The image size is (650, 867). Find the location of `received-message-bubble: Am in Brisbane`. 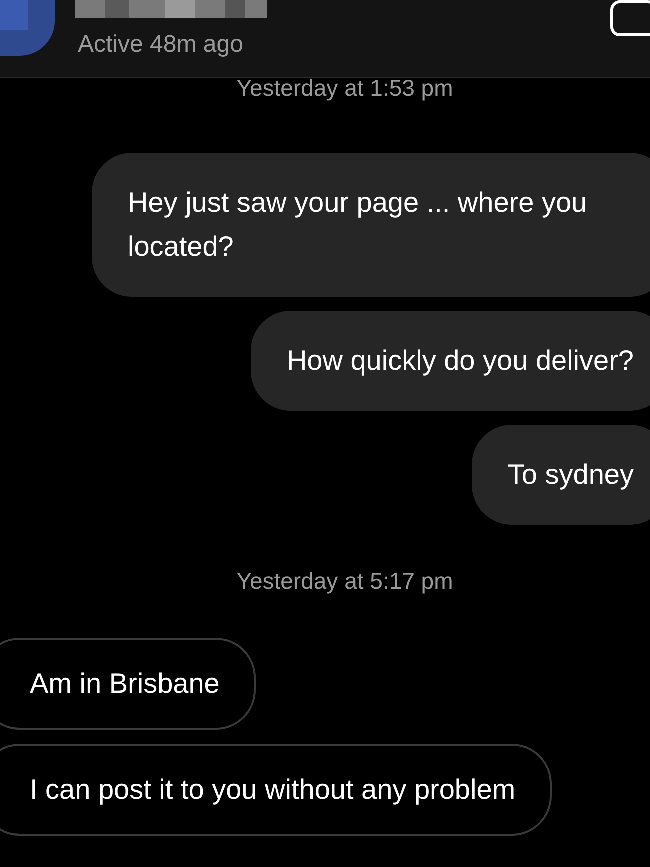

received-message-bubble: Am in Brisbane is located at coordinates (128, 684).